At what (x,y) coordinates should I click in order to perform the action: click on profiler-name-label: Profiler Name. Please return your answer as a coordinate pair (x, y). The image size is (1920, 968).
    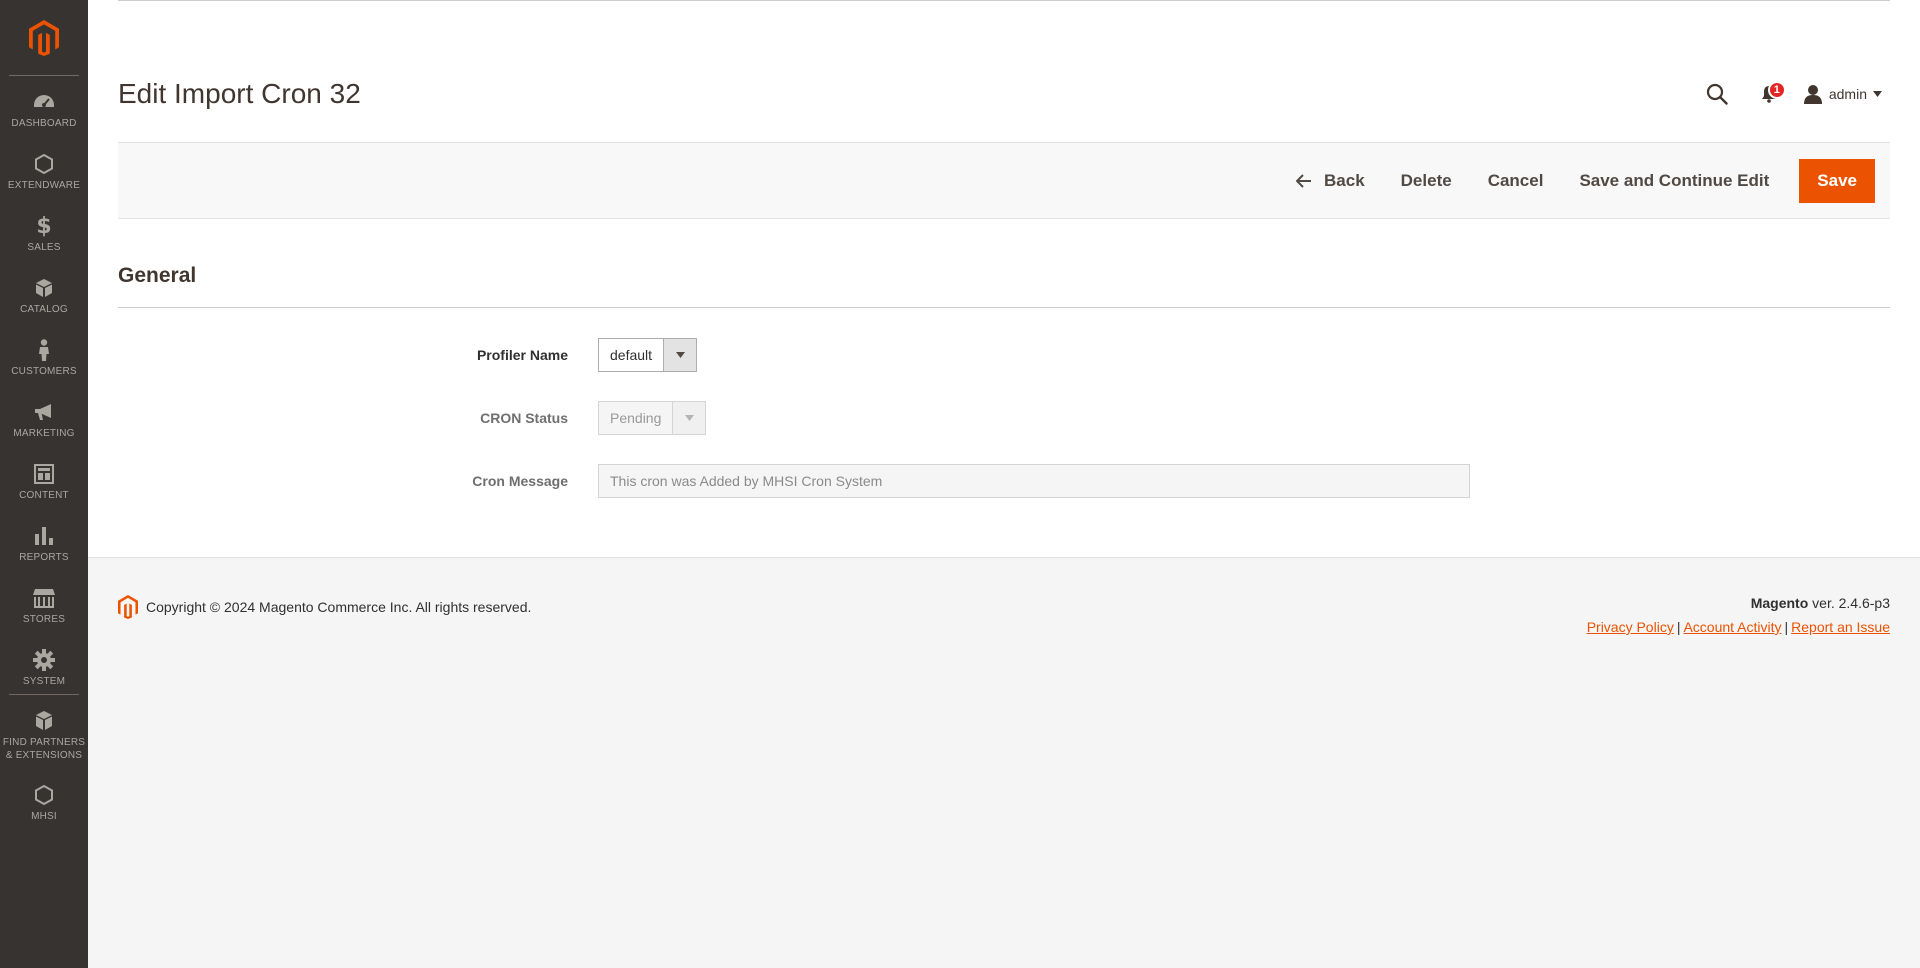
    Looking at the image, I should click on (522, 355).